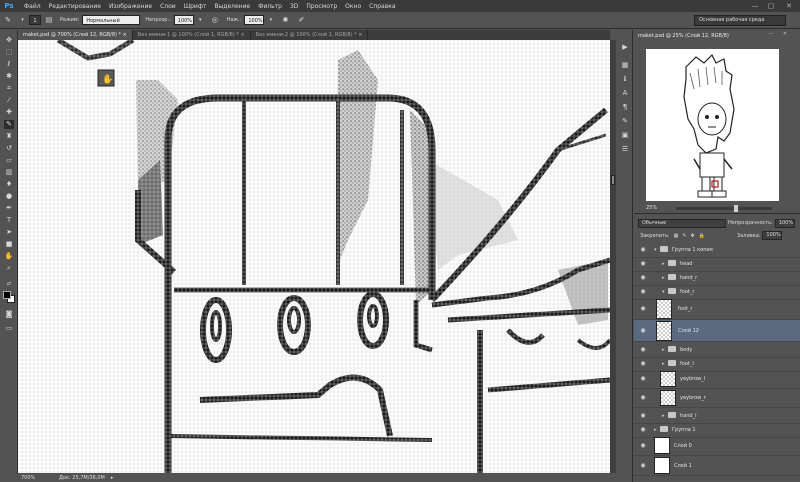  Describe the element at coordinates (192, 35) in the screenshot. I see `tab-untitled-1: Без имени-1 @ 100% (Слой 1, RGB/8) * ×` at that location.